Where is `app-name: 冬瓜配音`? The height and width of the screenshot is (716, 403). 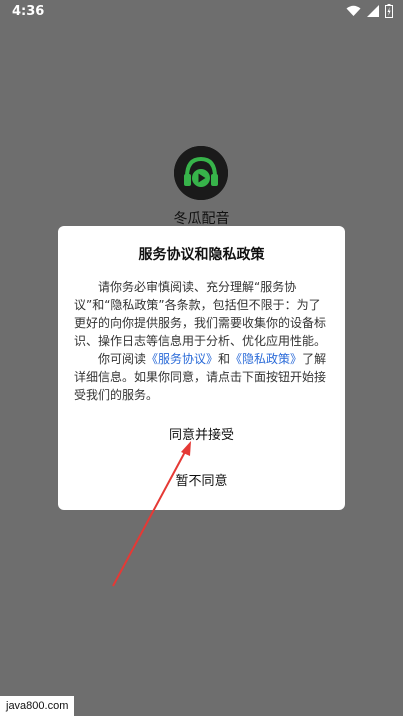
app-name: 冬瓜配音 is located at coordinates (201, 219).